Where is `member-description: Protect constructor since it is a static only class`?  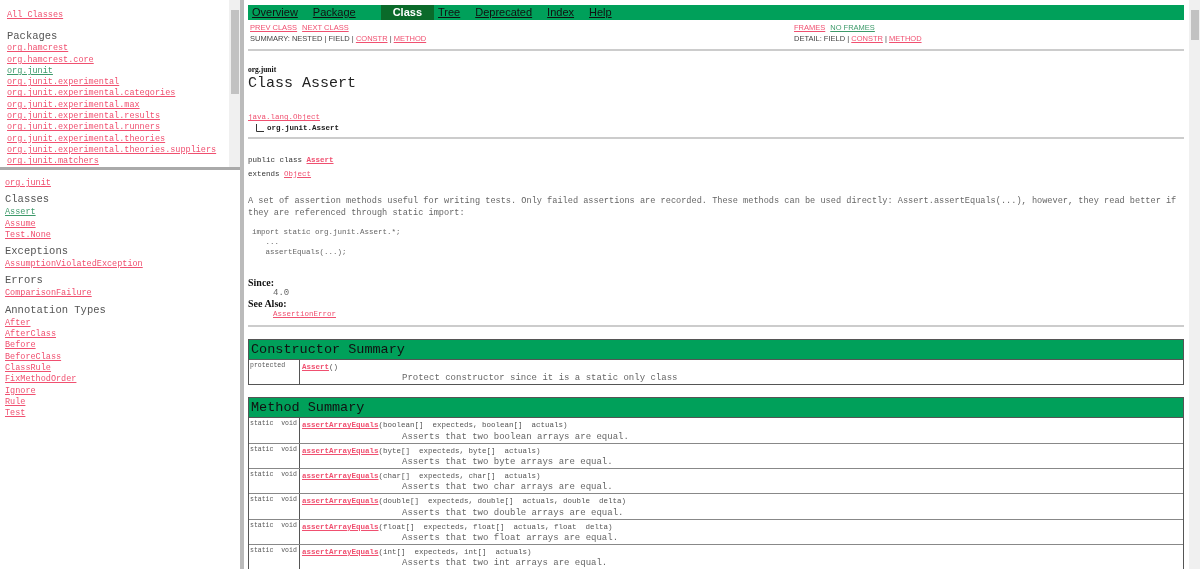
member-description: Protect constructor since it is a static only class is located at coordinates (540, 378).